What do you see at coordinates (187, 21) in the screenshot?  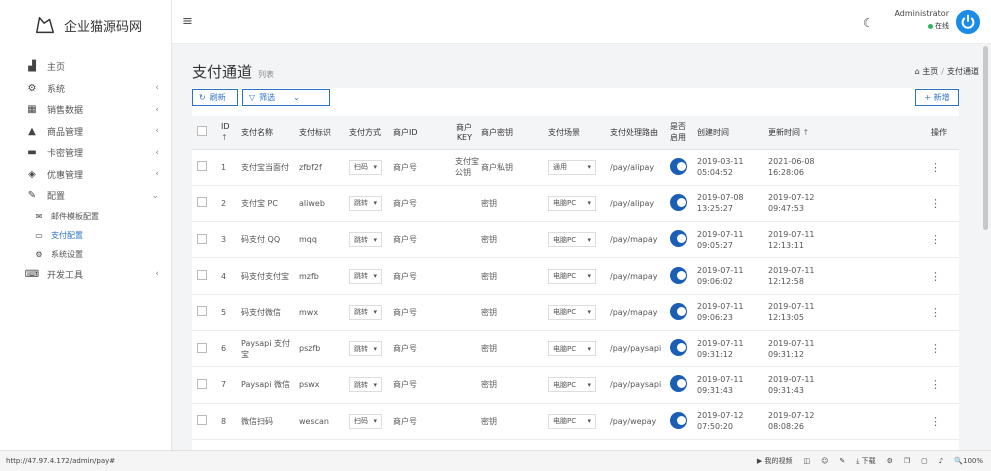 I see `hamburger-menu-icon: ≡` at bounding box center [187, 21].